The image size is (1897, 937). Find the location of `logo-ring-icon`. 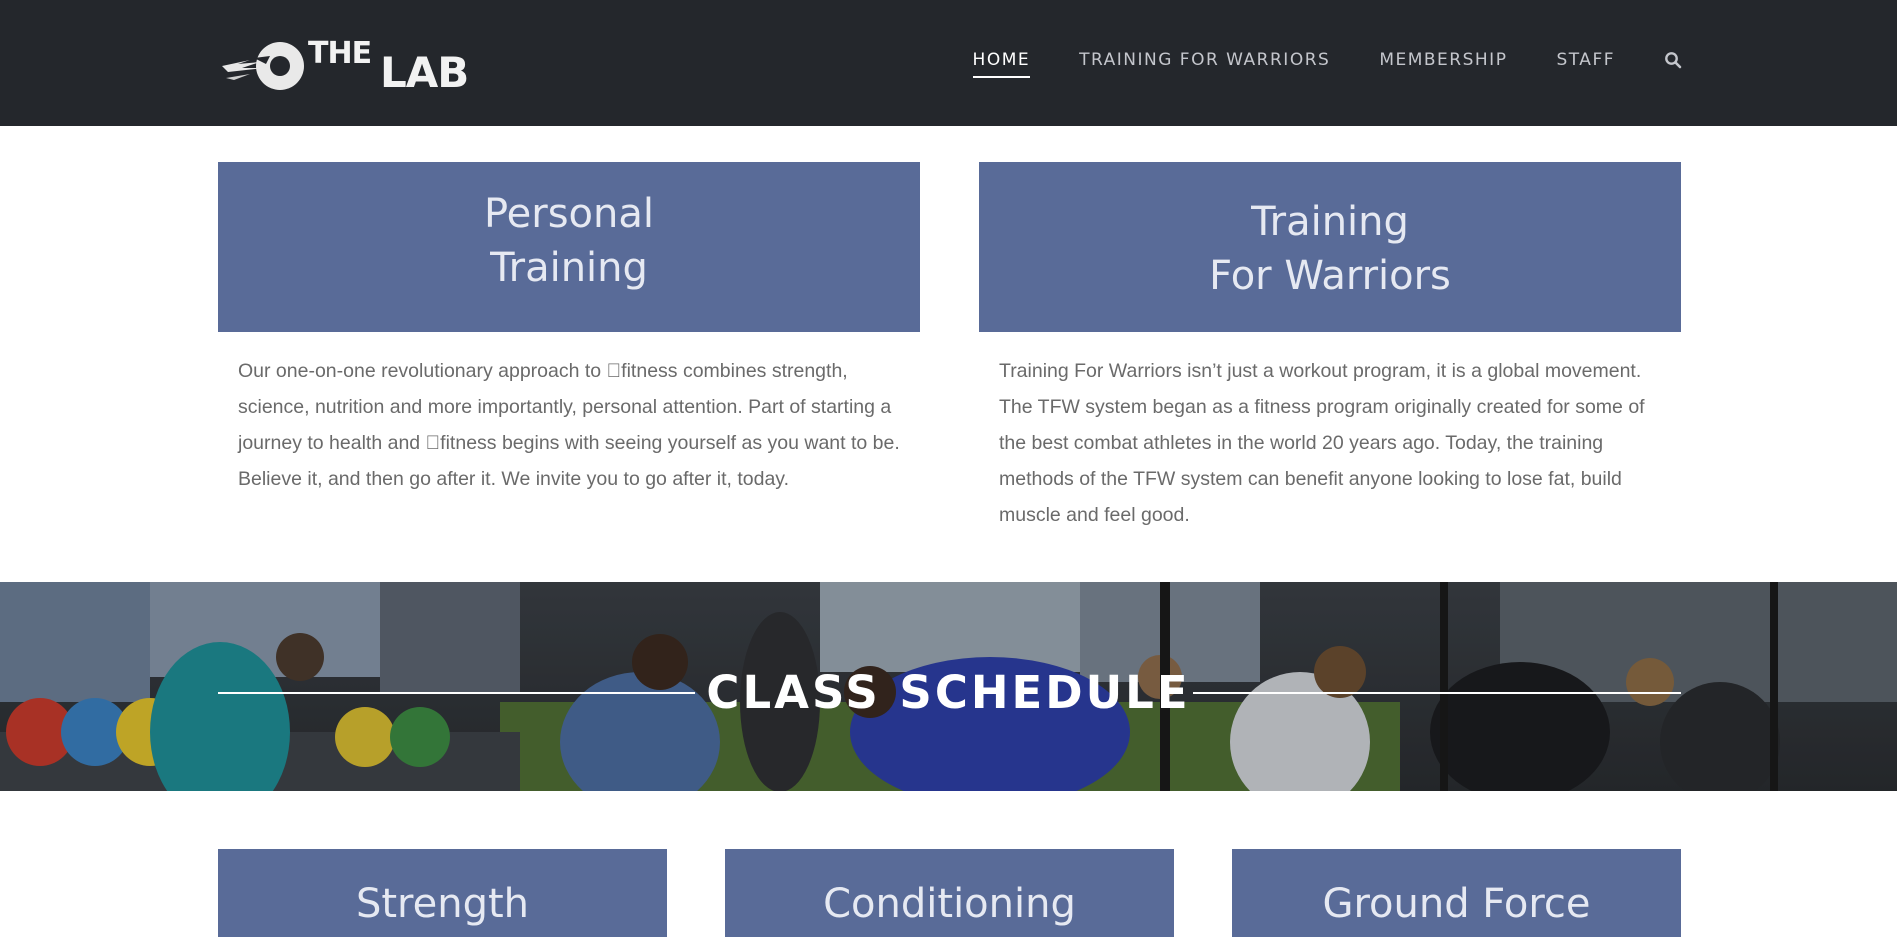

logo-ring-icon is located at coordinates (263, 66).